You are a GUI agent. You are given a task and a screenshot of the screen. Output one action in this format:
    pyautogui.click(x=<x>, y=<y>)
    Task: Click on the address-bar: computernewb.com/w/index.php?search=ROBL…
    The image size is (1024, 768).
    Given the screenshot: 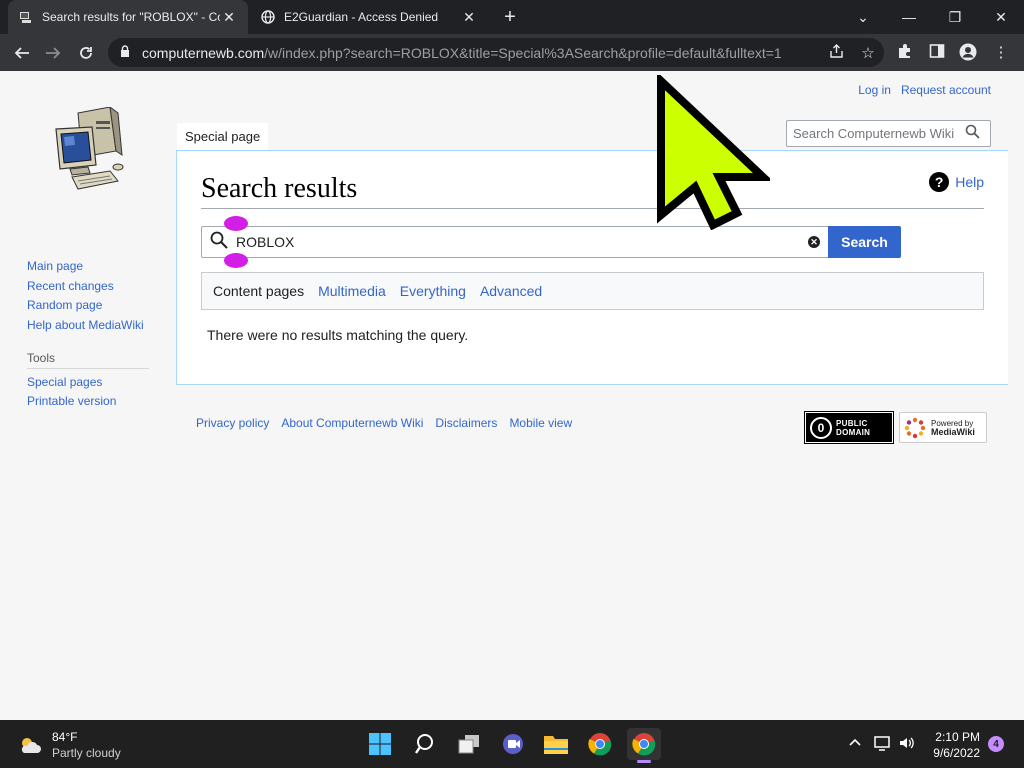 What is the action you would take?
    pyautogui.click(x=496, y=52)
    